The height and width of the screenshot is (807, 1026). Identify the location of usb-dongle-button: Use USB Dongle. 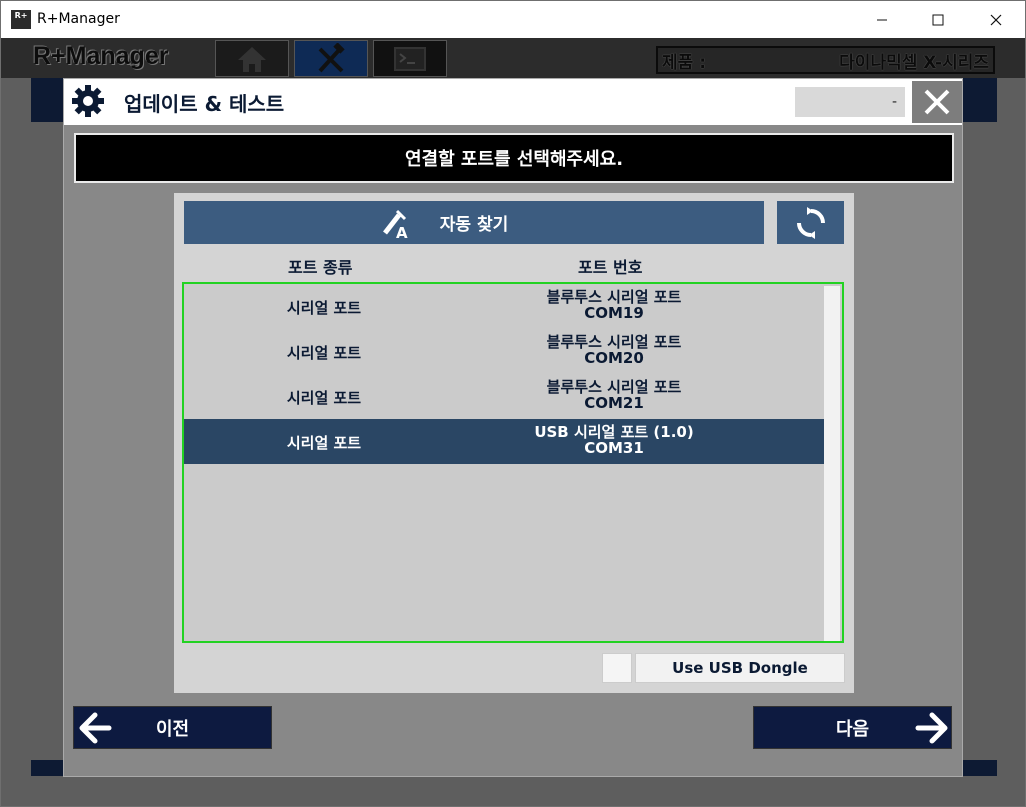
(740, 668).